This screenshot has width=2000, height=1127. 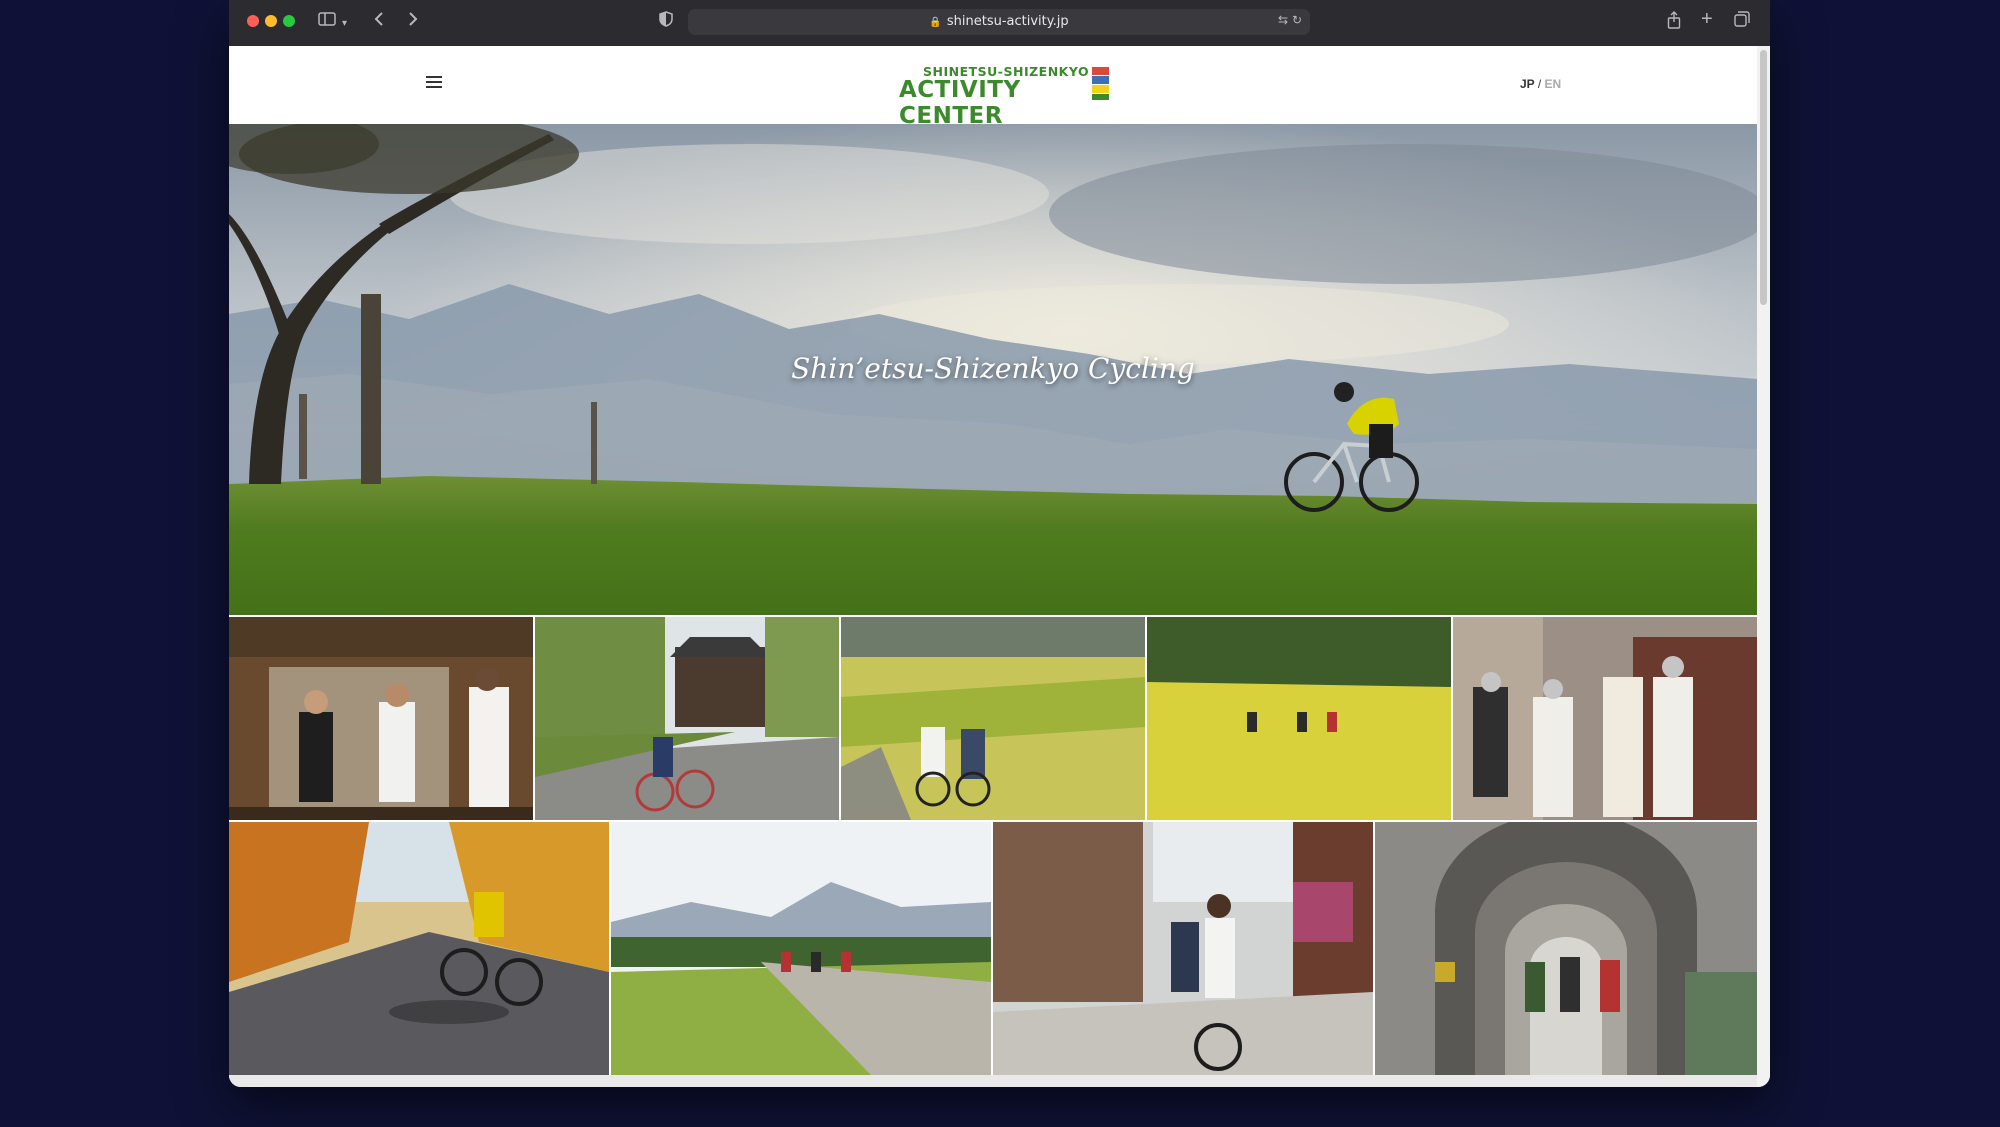 What do you see at coordinates (1742, 19) in the screenshot?
I see `tab-overview-icon` at bounding box center [1742, 19].